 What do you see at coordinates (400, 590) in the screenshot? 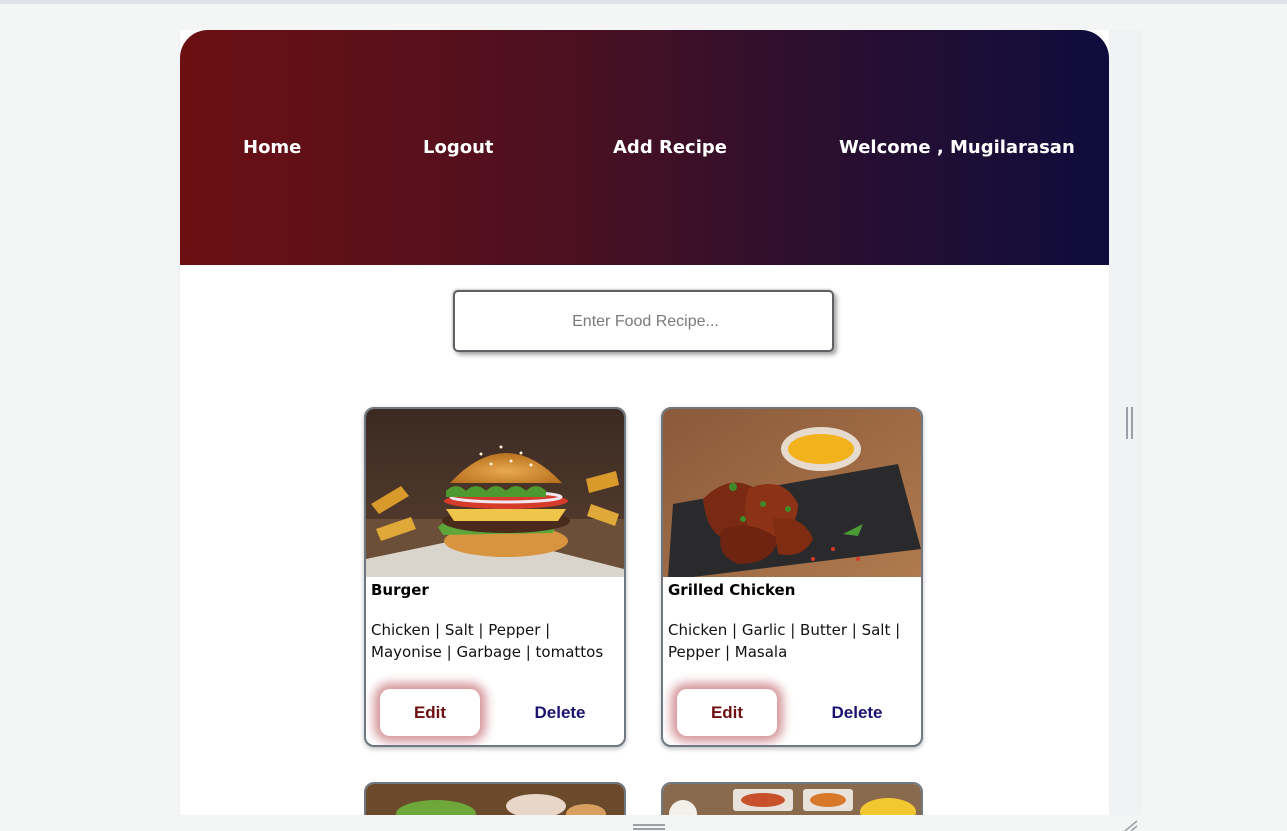
I see `recipe-title: Burger` at bounding box center [400, 590].